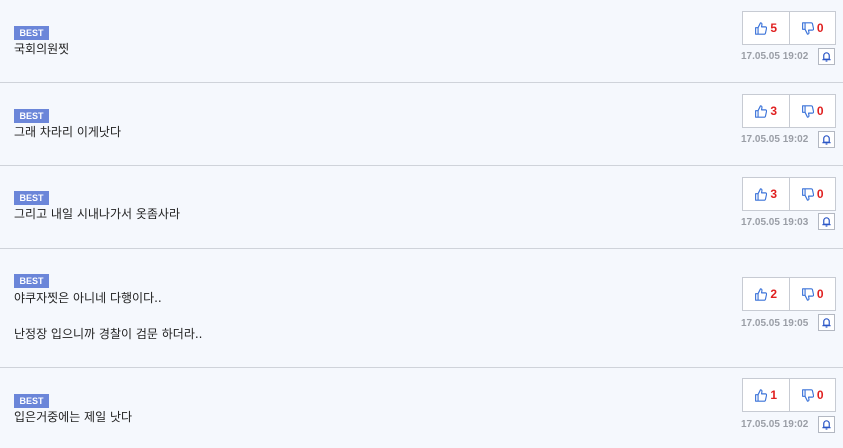  Describe the element at coordinates (67, 132) in the screenshot. I see `comment-text: 그래 차라리 이게낫다` at that location.